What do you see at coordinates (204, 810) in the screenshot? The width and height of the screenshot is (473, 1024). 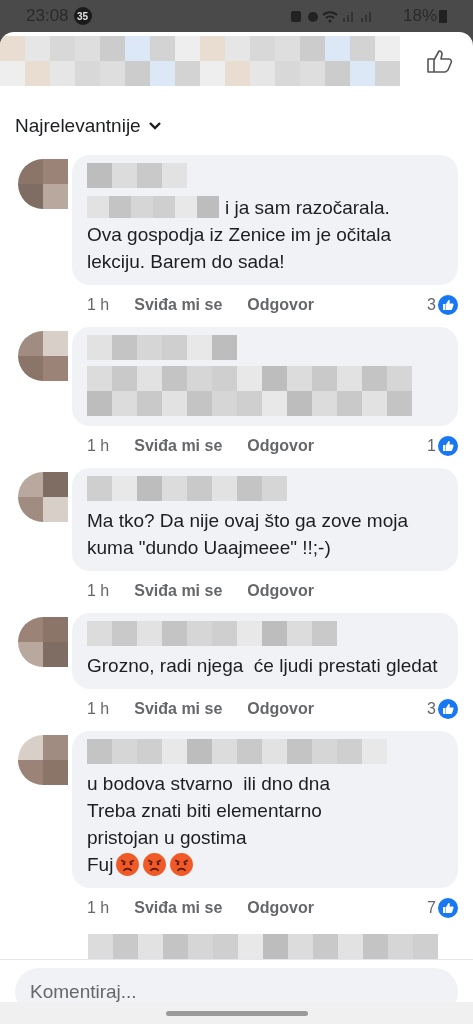 I see `comment-text: Treba znati biti elementarno` at bounding box center [204, 810].